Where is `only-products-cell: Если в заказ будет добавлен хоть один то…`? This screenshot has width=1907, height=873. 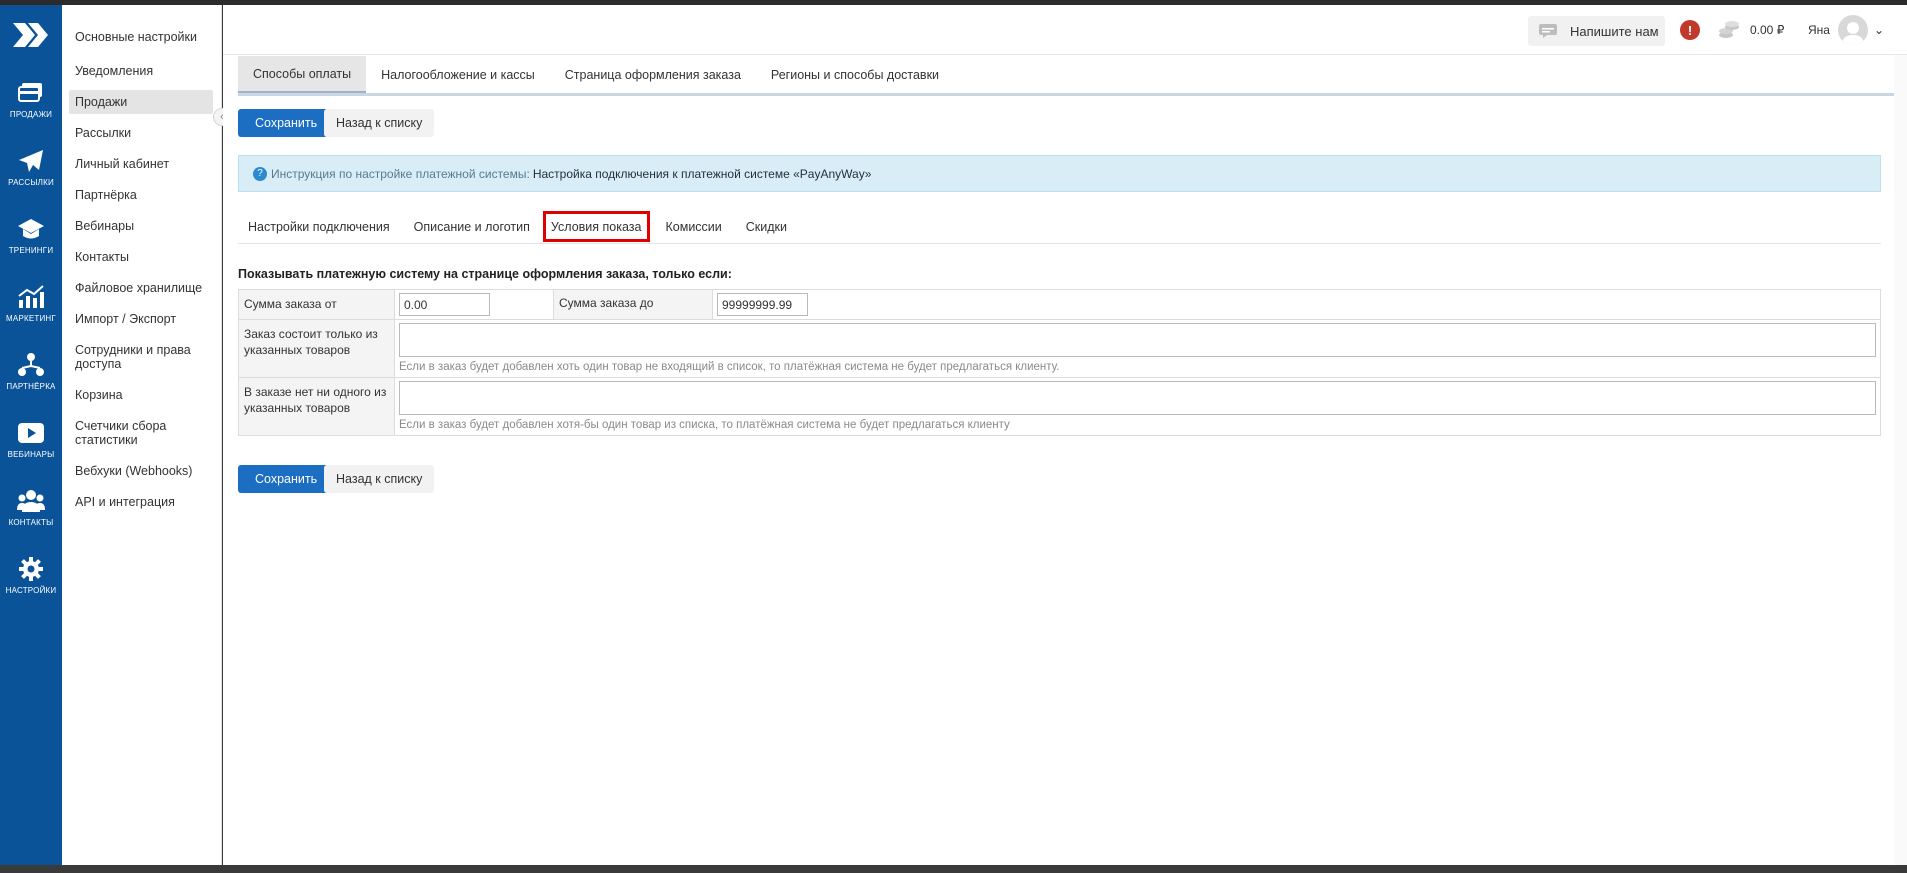 only-products-cell: Если в заказ будет добавлен хоть один то… is located at coordinates (1137, 348).